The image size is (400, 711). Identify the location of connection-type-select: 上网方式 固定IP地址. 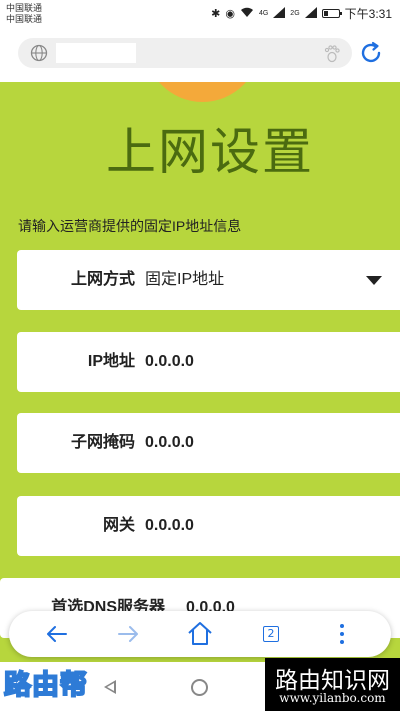
(208, 280).